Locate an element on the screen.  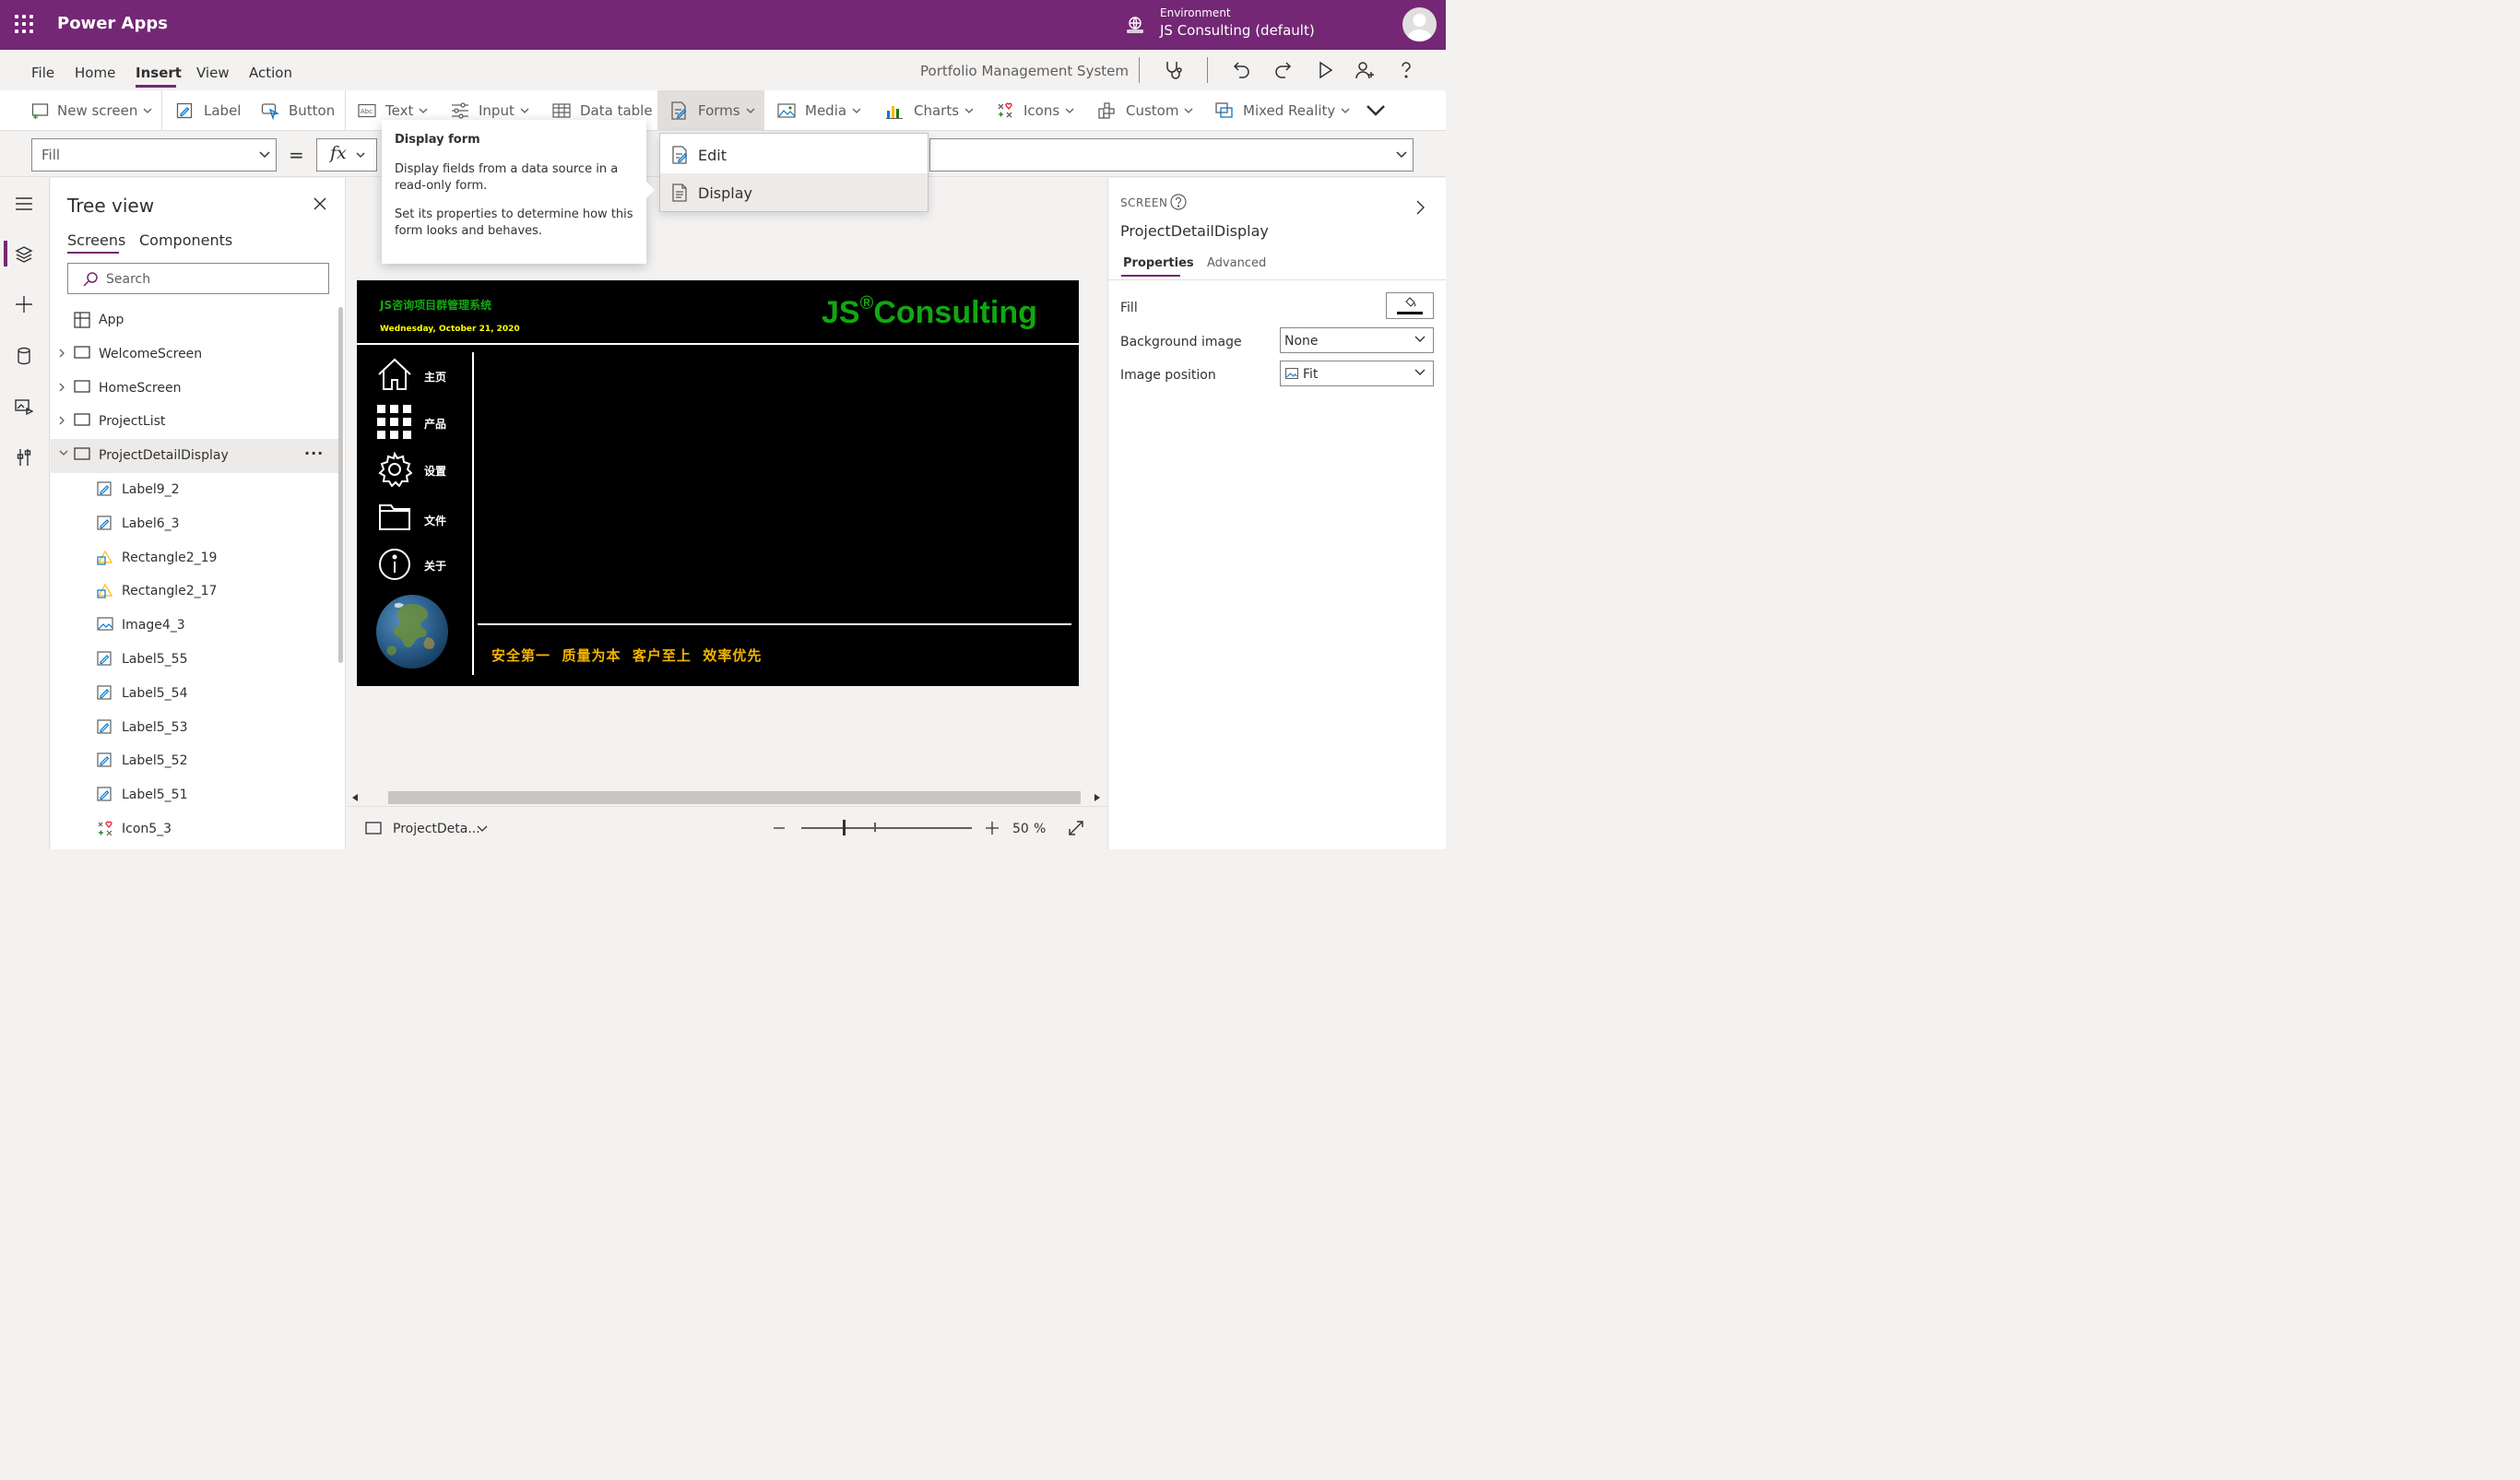
icons-dropdown: Icons is located at coordinates (1035, 110).